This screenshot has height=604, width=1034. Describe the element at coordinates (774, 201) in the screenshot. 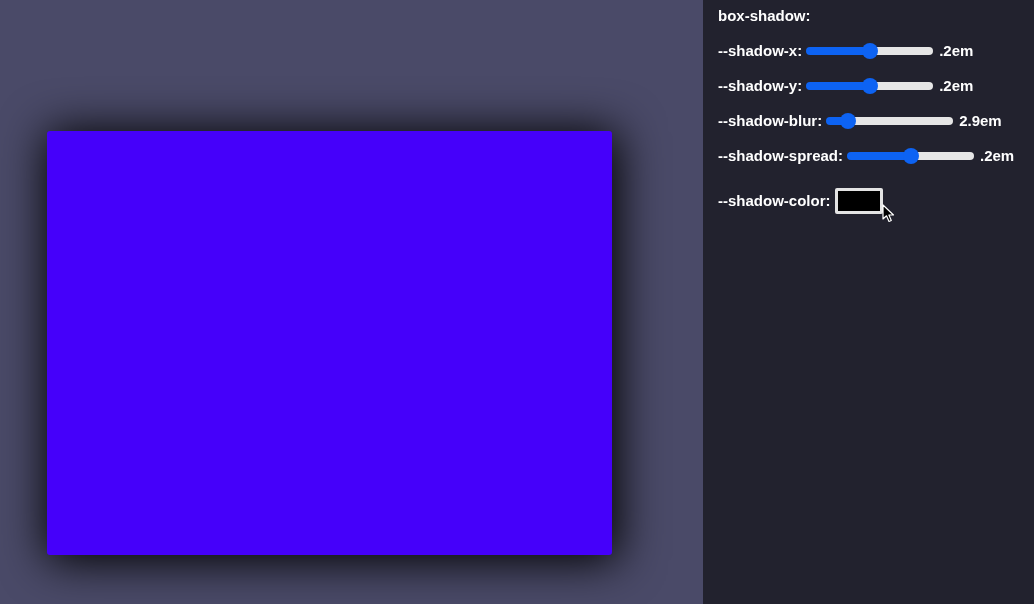

I see `color-label: --shadow-color:` at that location.